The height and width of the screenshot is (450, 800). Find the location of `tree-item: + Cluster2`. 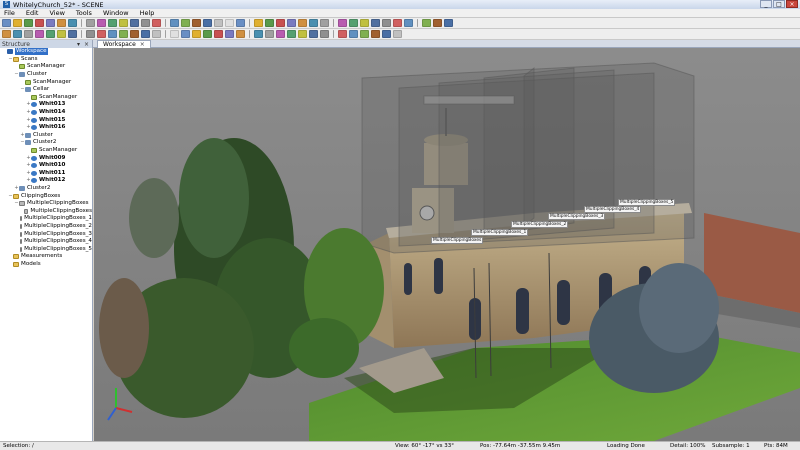

tree-item: + Cluster2 is located at coordinates (46, 189).